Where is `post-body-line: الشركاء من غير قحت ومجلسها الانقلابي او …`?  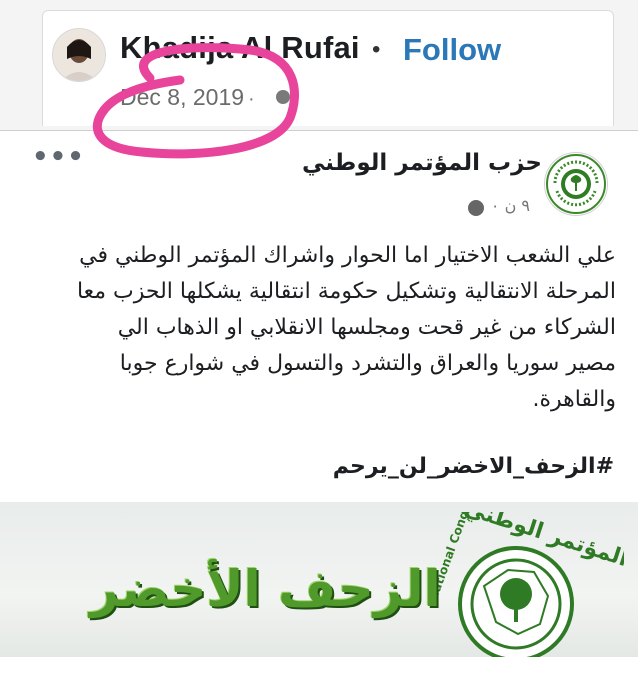 post-body-line: الشركاء من غير قحت ومجلسها الانقلابي او … is located at coordinates (366, 327).